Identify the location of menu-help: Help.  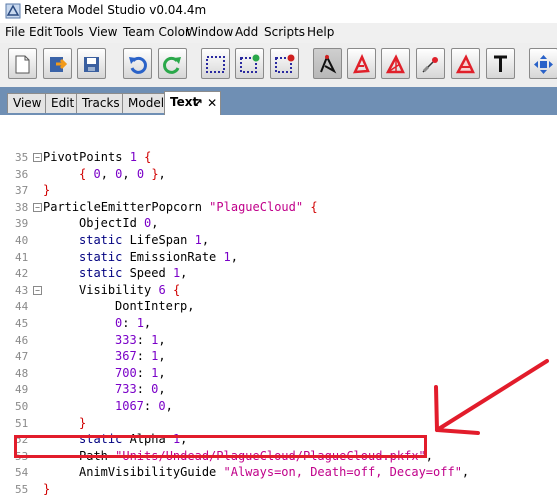
(320, 32).